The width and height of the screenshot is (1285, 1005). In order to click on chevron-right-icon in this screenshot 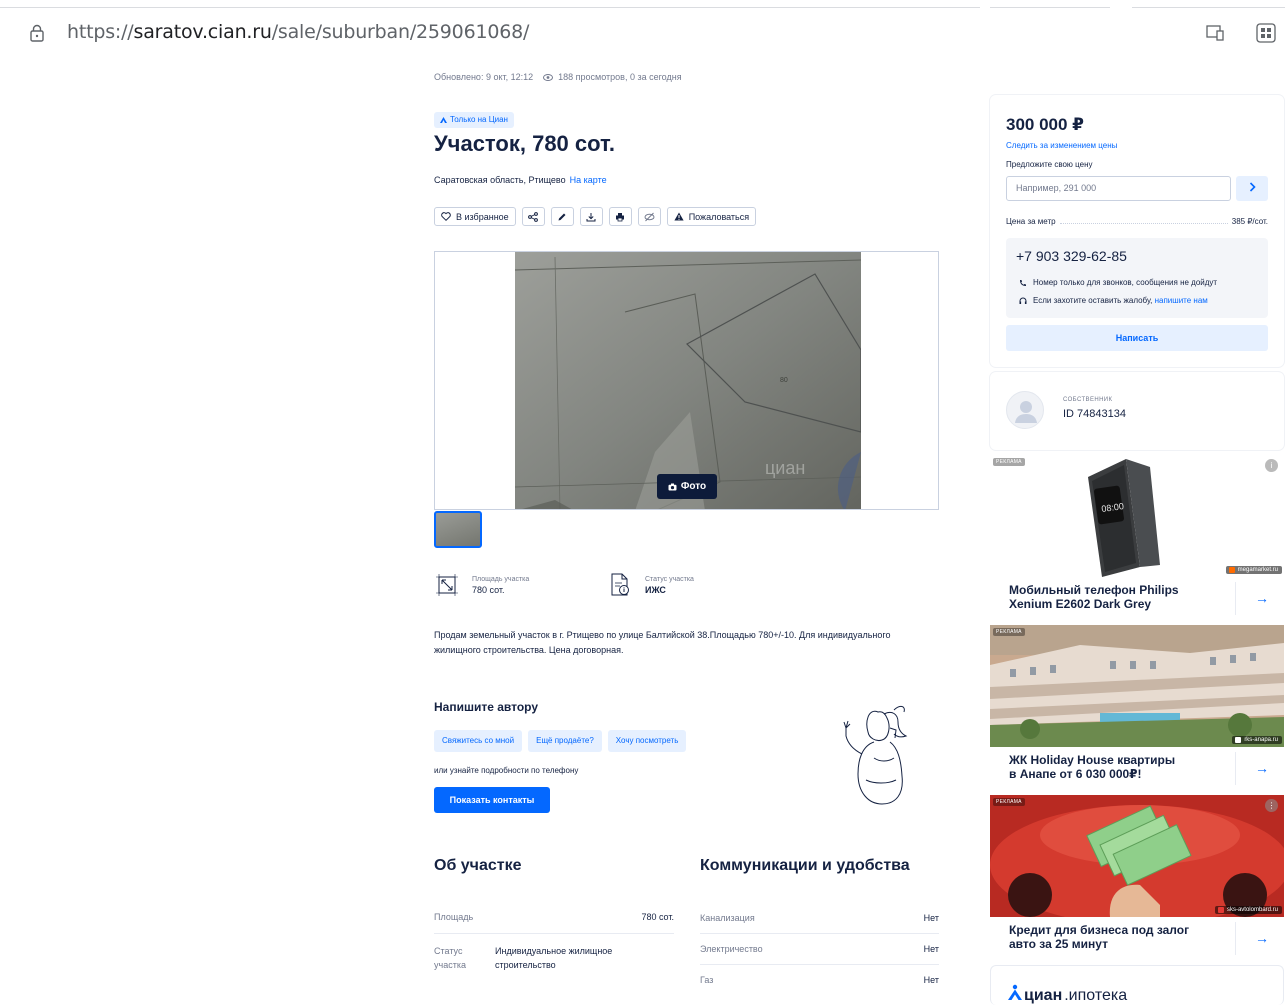, I will do `click(1252, 187)`.